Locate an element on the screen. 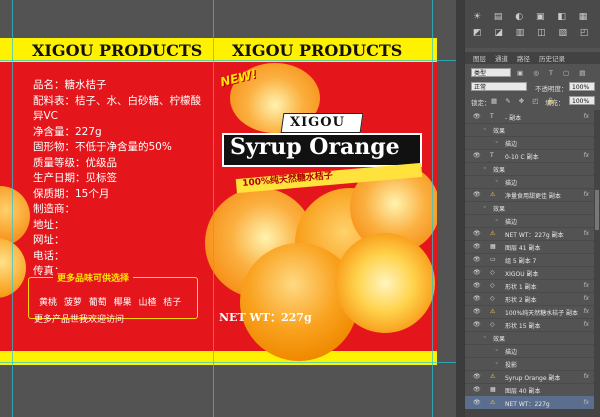  fill-input: 100% is located at coordinates (582, 100).